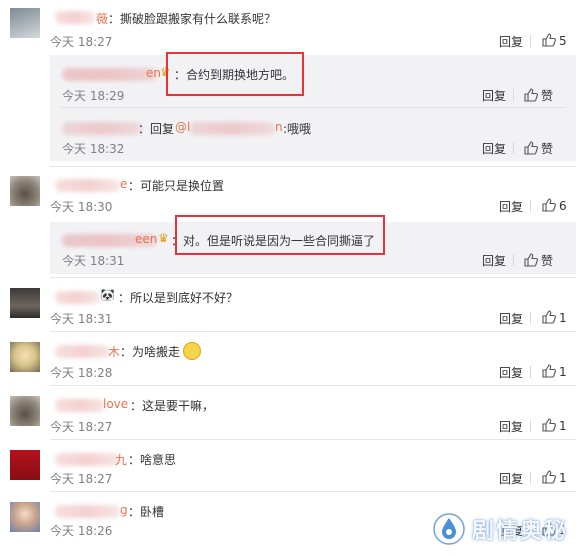  What do you see at coordinates (297, 129) in the screenshot?
I see `reply-text: :哦哦` at bounding box center [297, 129].